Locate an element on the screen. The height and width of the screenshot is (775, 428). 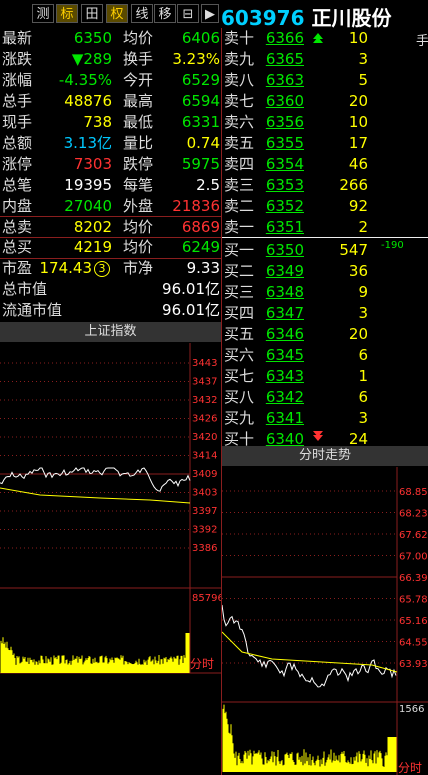
label-zhangting: 涨停 is located at coordinates (17, 164).